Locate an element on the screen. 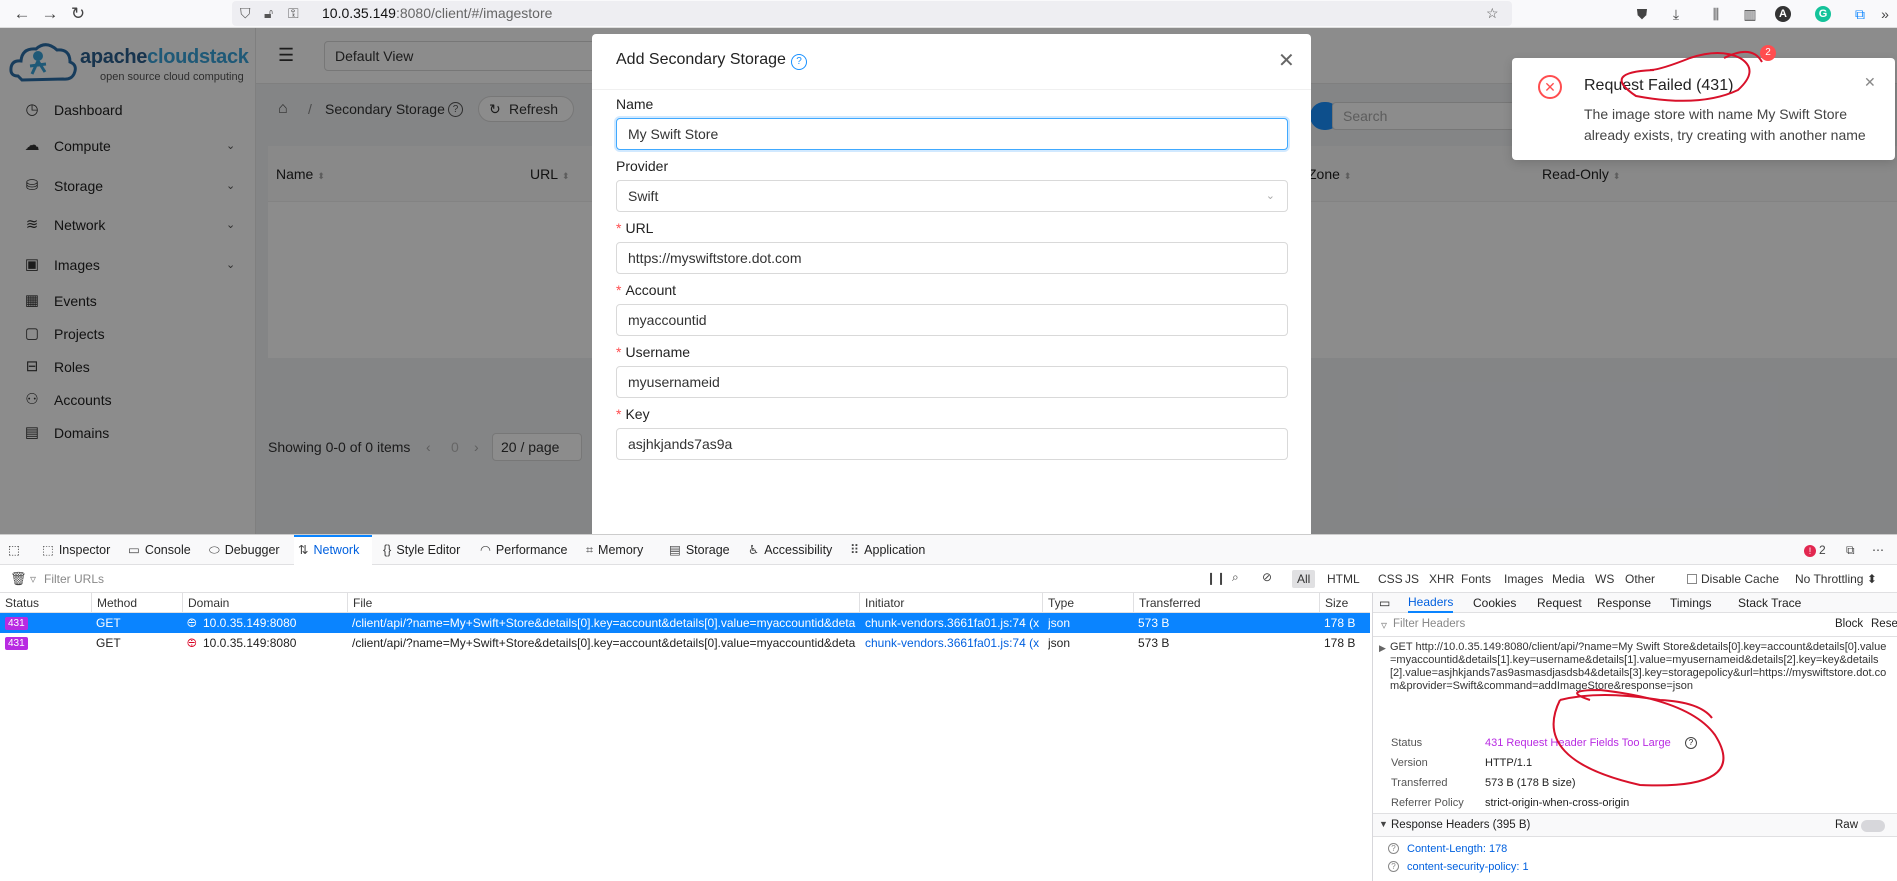 The image size is (1897, 881). forward-arrow-icon: → is located at coordinates (50, 14).